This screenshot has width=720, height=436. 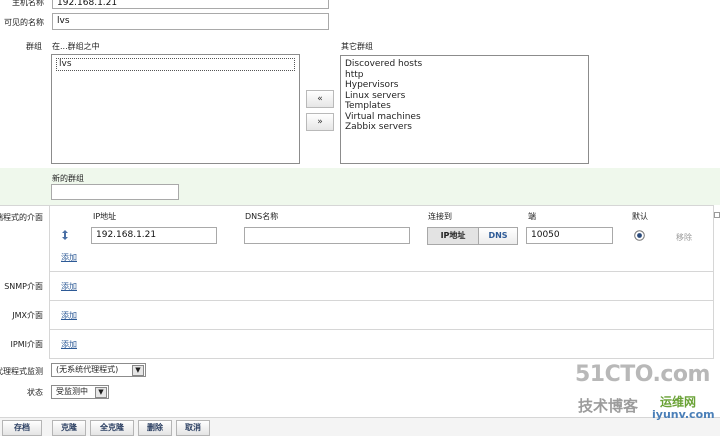 I want to click on visible-name-label: 可见的名称, so click(x=24, y=22).